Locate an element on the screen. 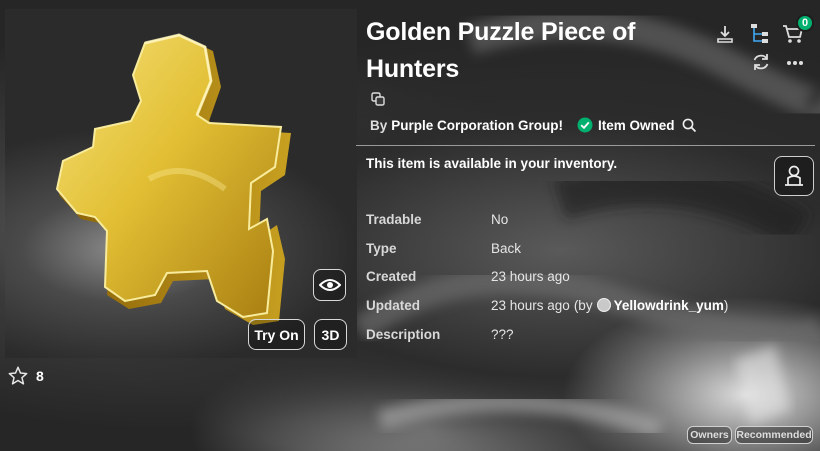 The width and height of the screenshot is (820, 451). updated-by-suffix: ) is located at coordinates (726, 305).